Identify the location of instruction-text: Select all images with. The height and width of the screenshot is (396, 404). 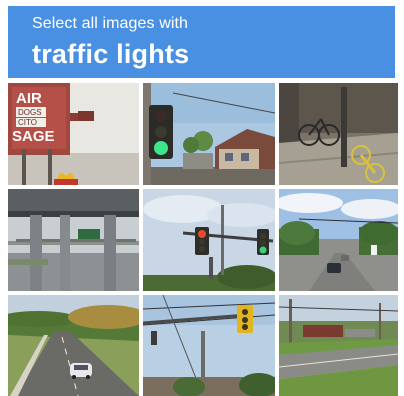
(110, 23).